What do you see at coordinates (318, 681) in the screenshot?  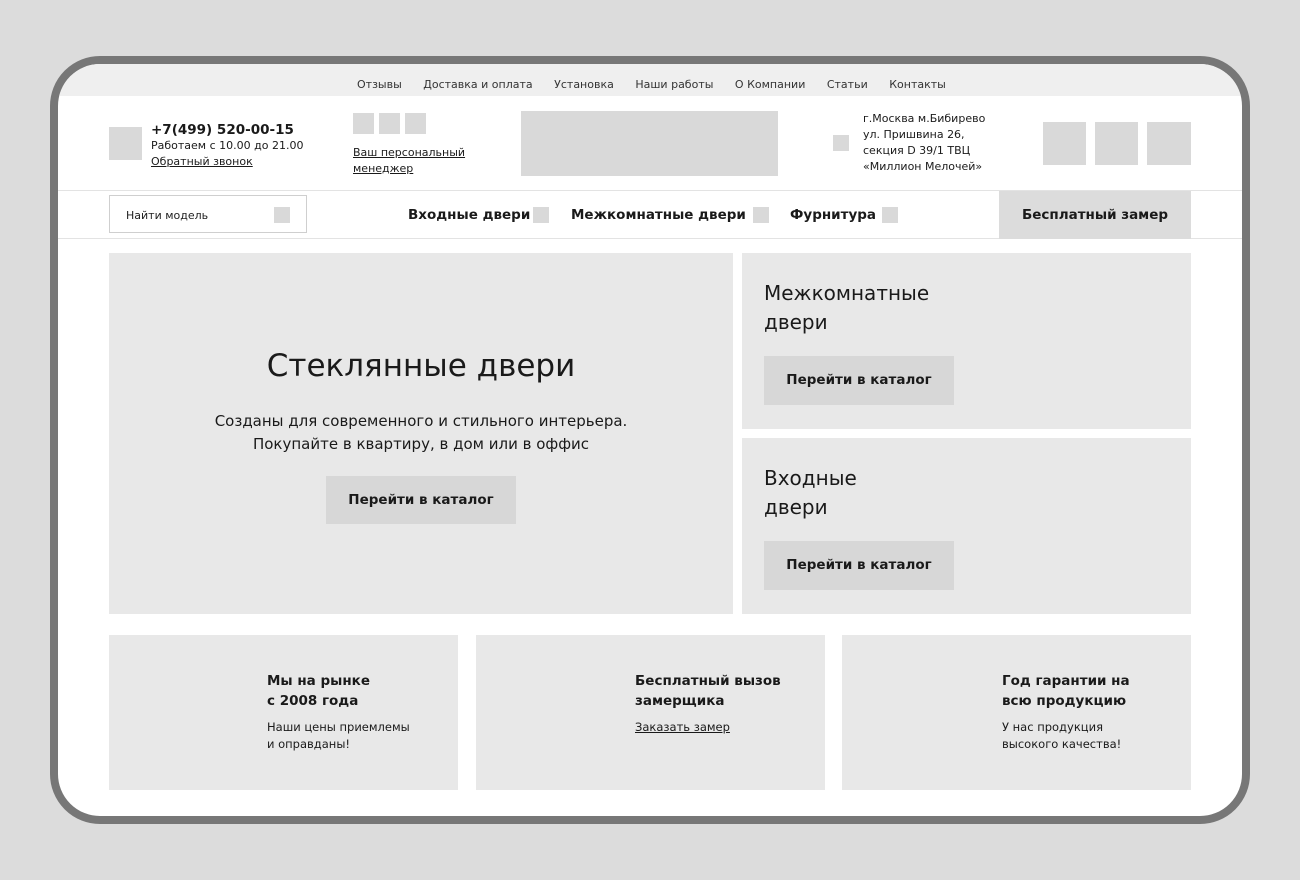 I see `feature-title-line: Мы на рынке` at bounding box center [318, 681].